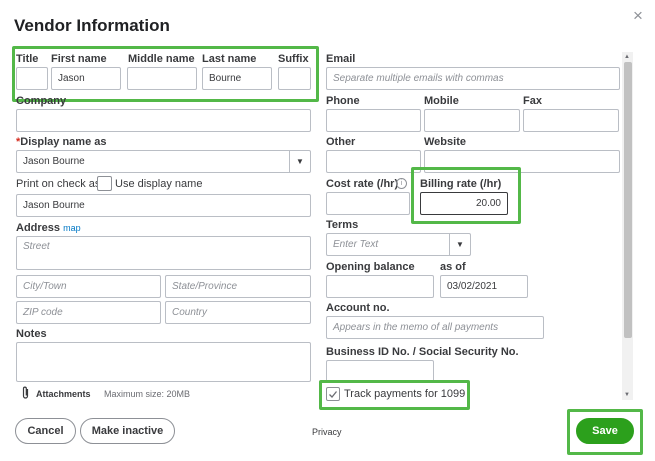 This screenshot has height=461, width=655. I want to click on fax-label: Fax, so click(532, 101).